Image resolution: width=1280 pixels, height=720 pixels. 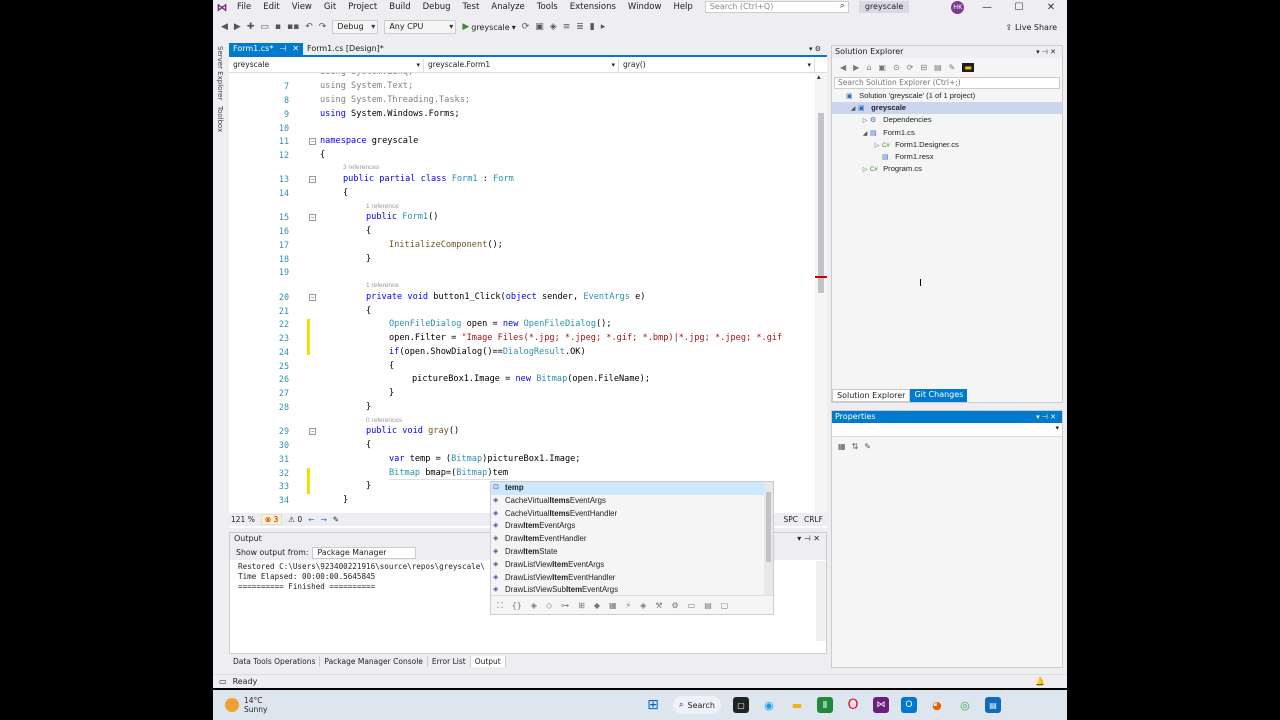 I want to click on live-share-button: ⇪ Live Share, so click(x=1031, y=27).